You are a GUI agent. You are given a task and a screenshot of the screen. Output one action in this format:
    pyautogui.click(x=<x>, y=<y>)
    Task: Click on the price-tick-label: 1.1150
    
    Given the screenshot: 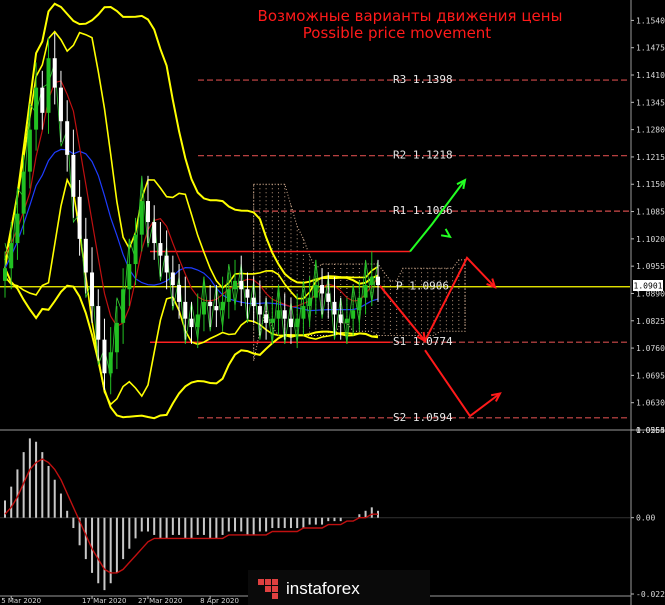 What is the action you would take?
    pyautogui.click(x=650, y=184)
    